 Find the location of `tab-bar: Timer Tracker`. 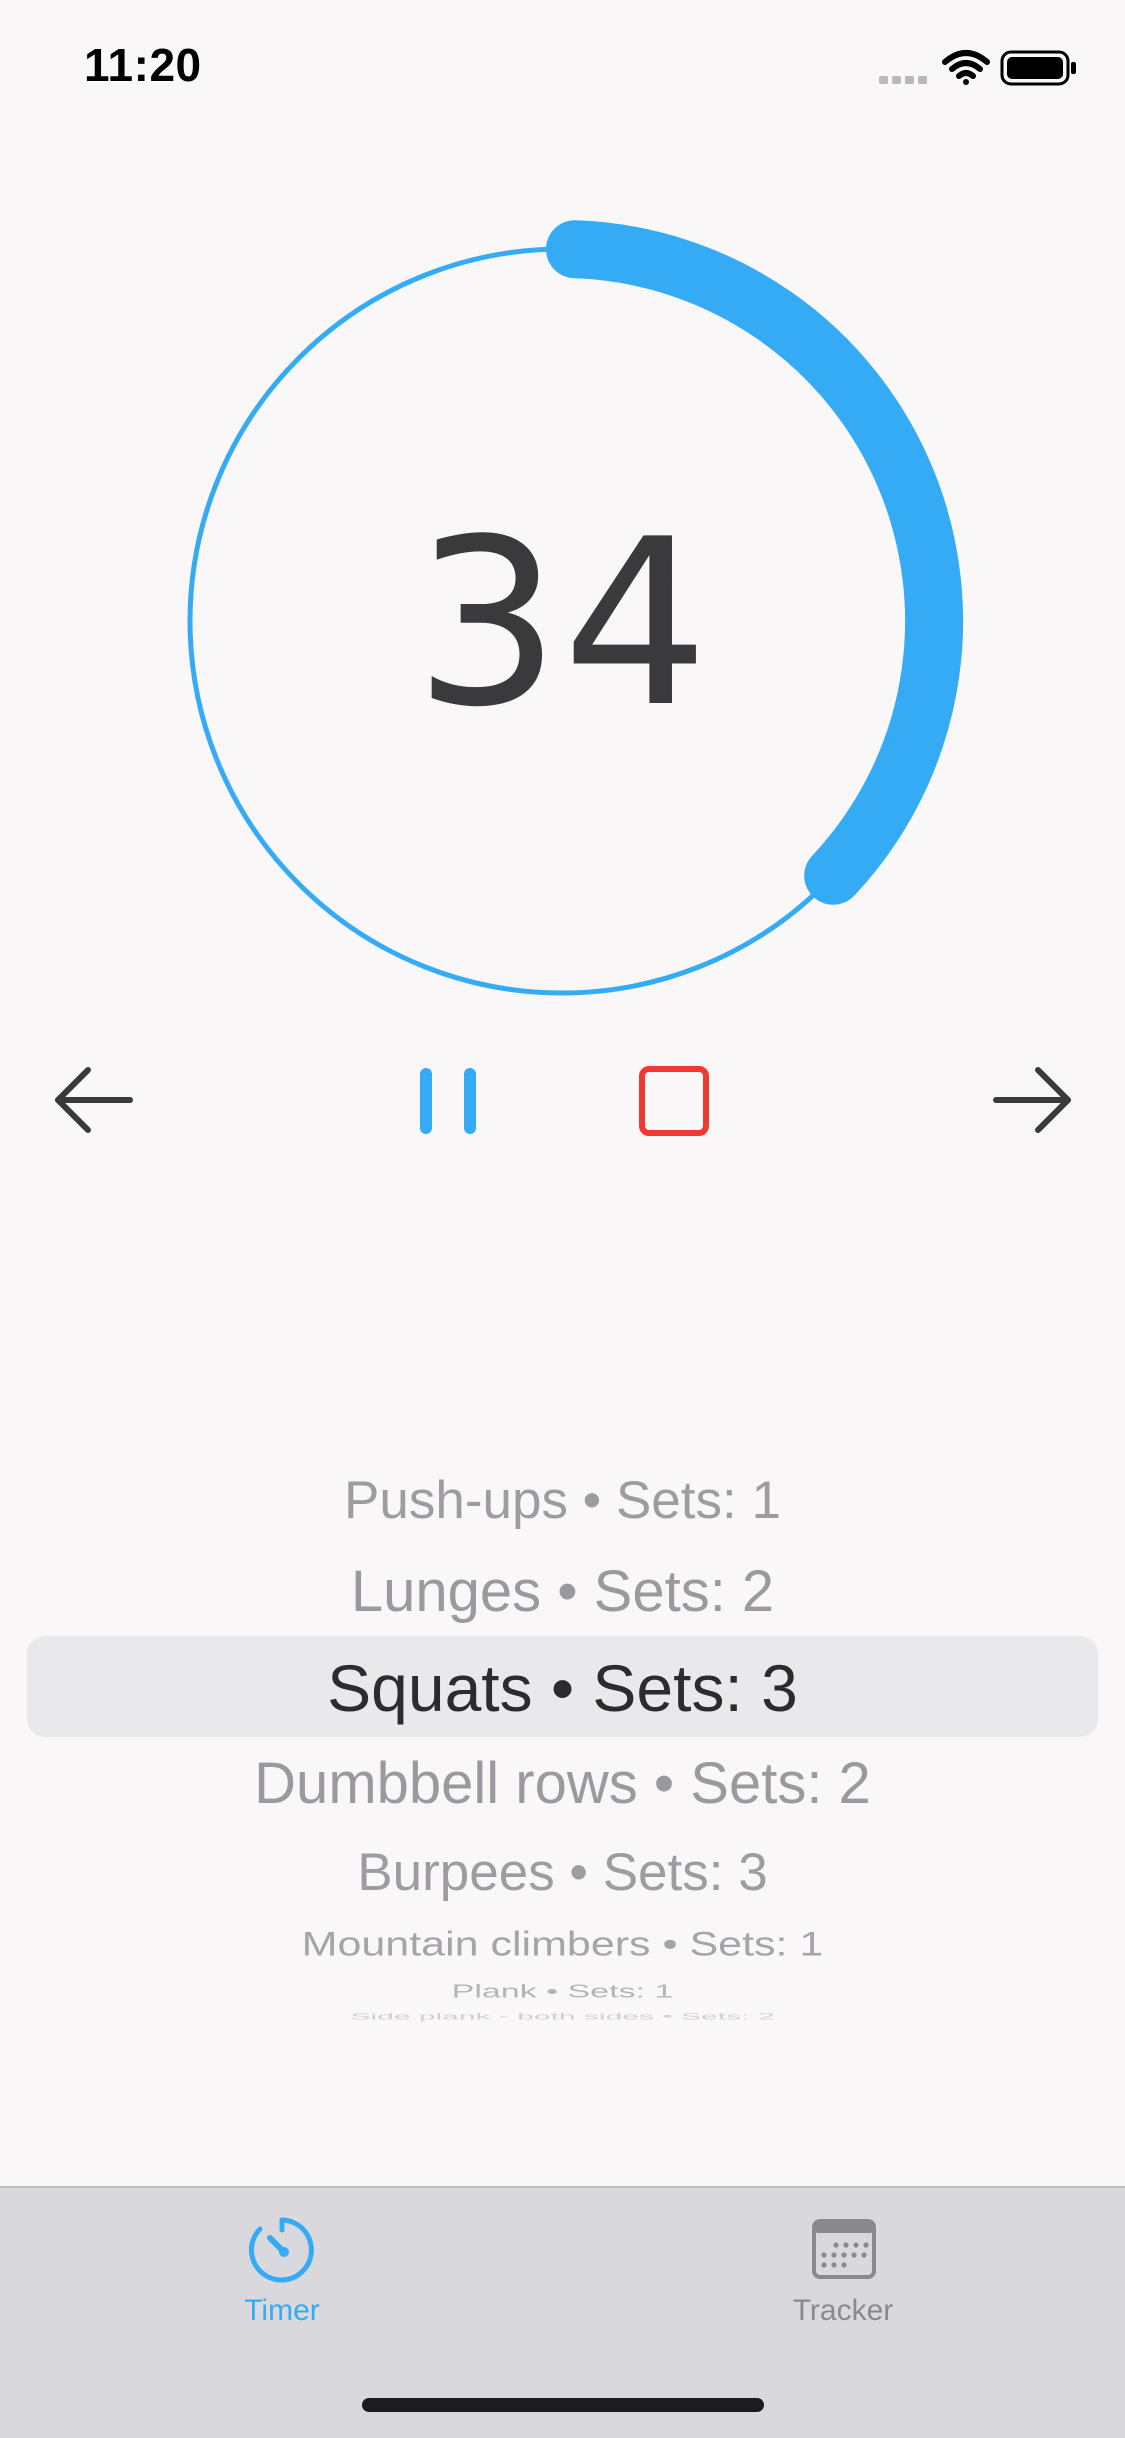

tab-bar: Timer Tracker is located at coordinates (562, 2312).